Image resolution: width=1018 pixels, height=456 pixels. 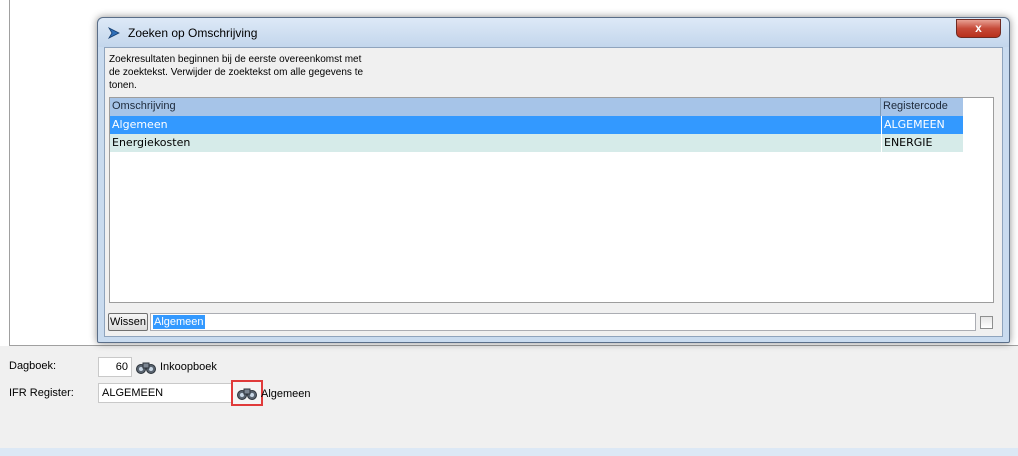 I want to click on search-input-value: Algemeen, so click(x=179, y=322).